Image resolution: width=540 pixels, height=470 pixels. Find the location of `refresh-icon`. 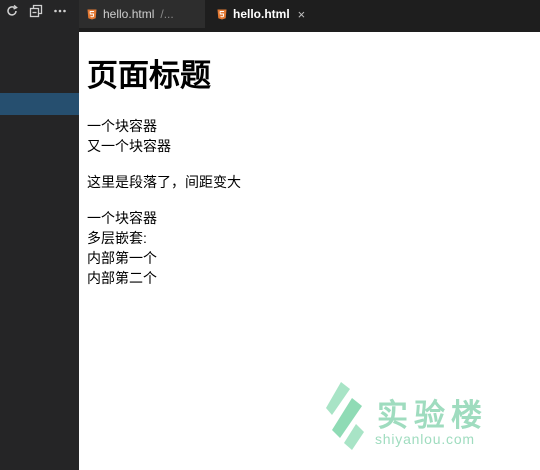

refresh-icon is located at coordinates (12, 11).